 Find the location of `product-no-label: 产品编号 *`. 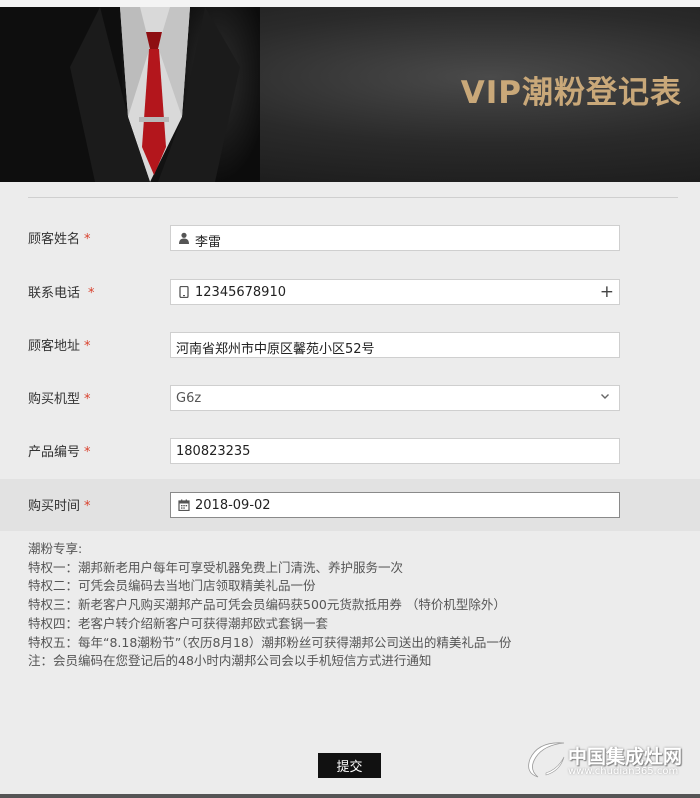

product-no-label: 产品编号 * is located at coordinates (59, 452).